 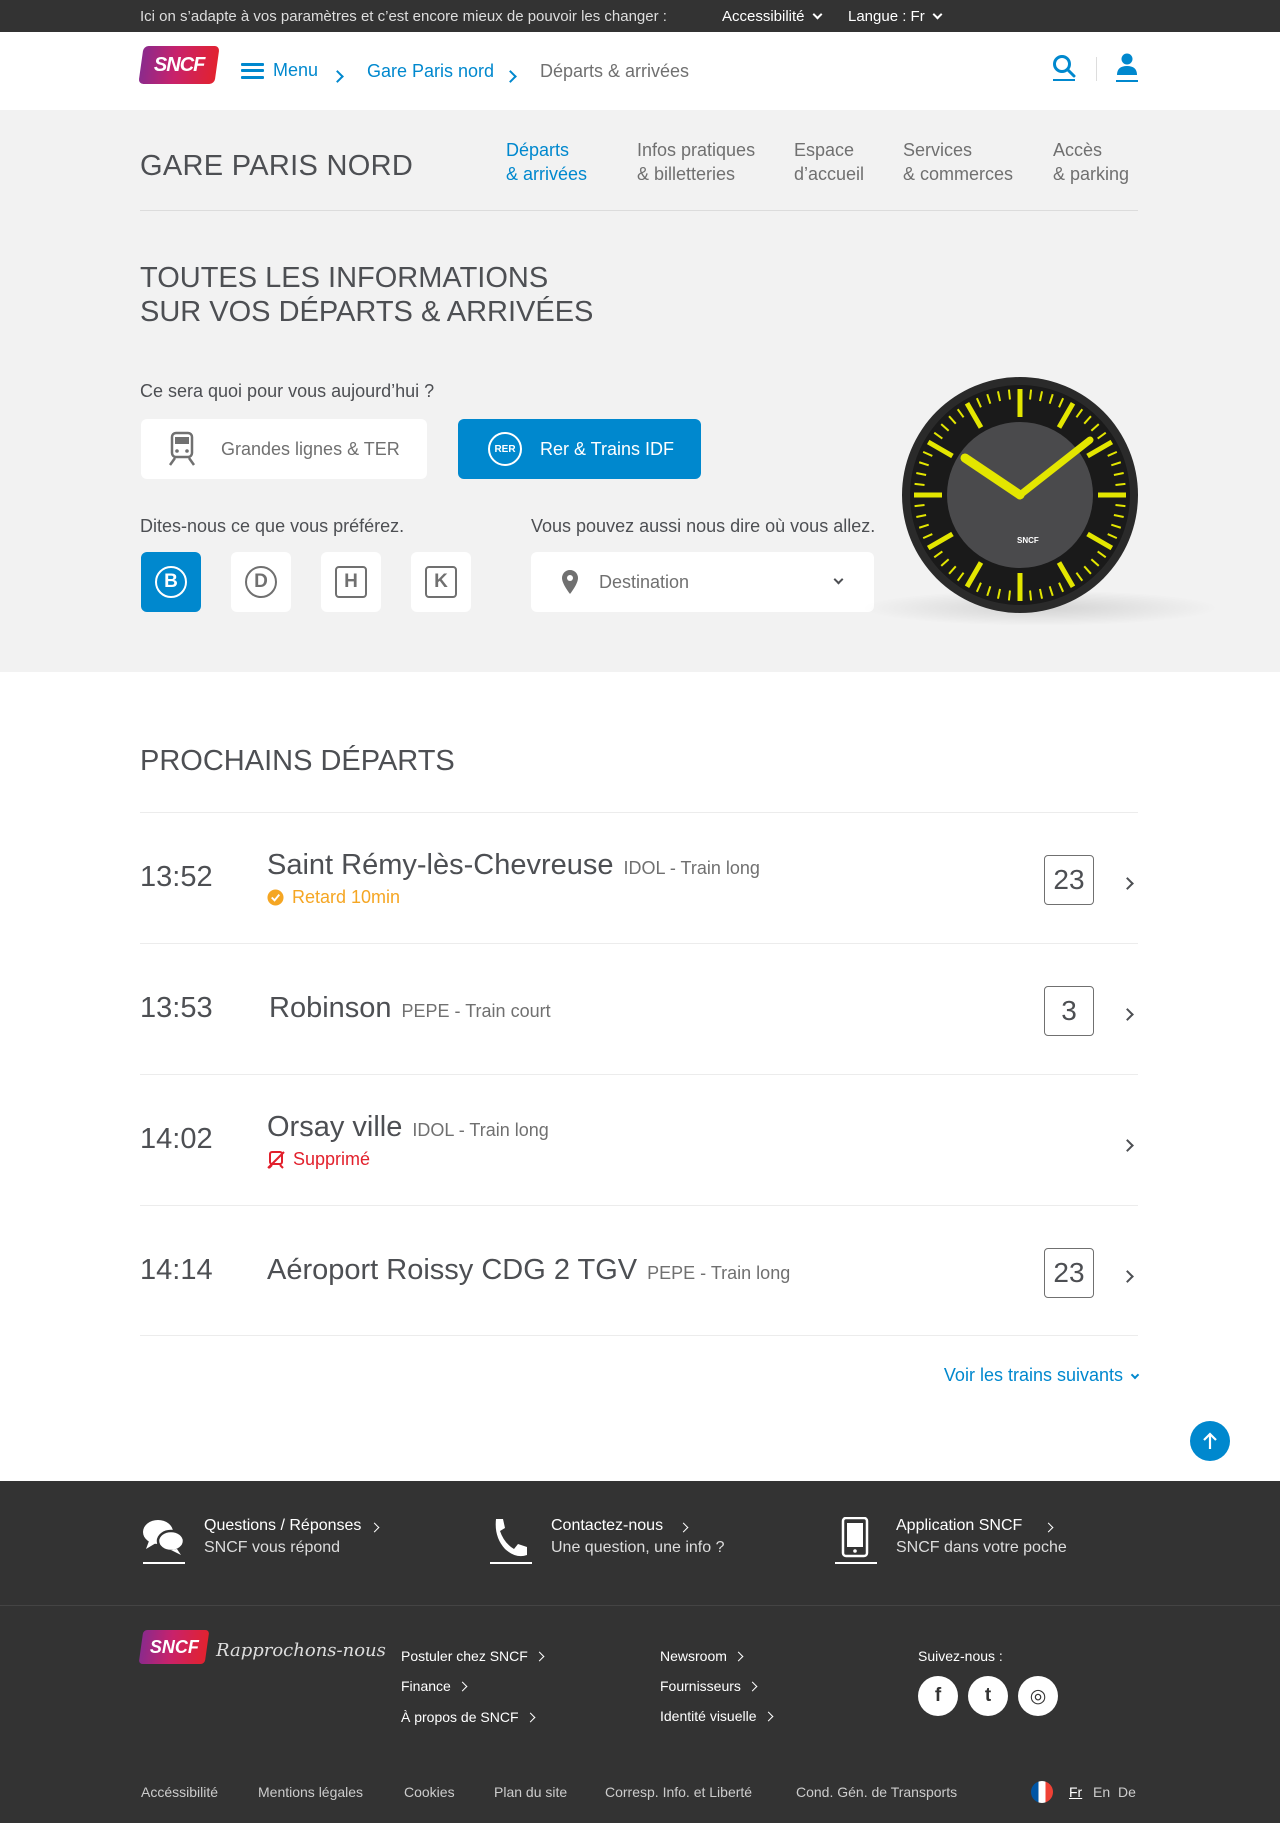 I want to click on svg-text: SNCF, so click(x=1028, y=540).